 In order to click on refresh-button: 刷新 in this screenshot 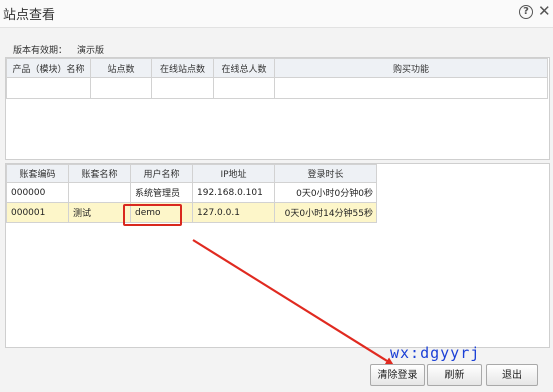, I will do `click(454, 375)`.